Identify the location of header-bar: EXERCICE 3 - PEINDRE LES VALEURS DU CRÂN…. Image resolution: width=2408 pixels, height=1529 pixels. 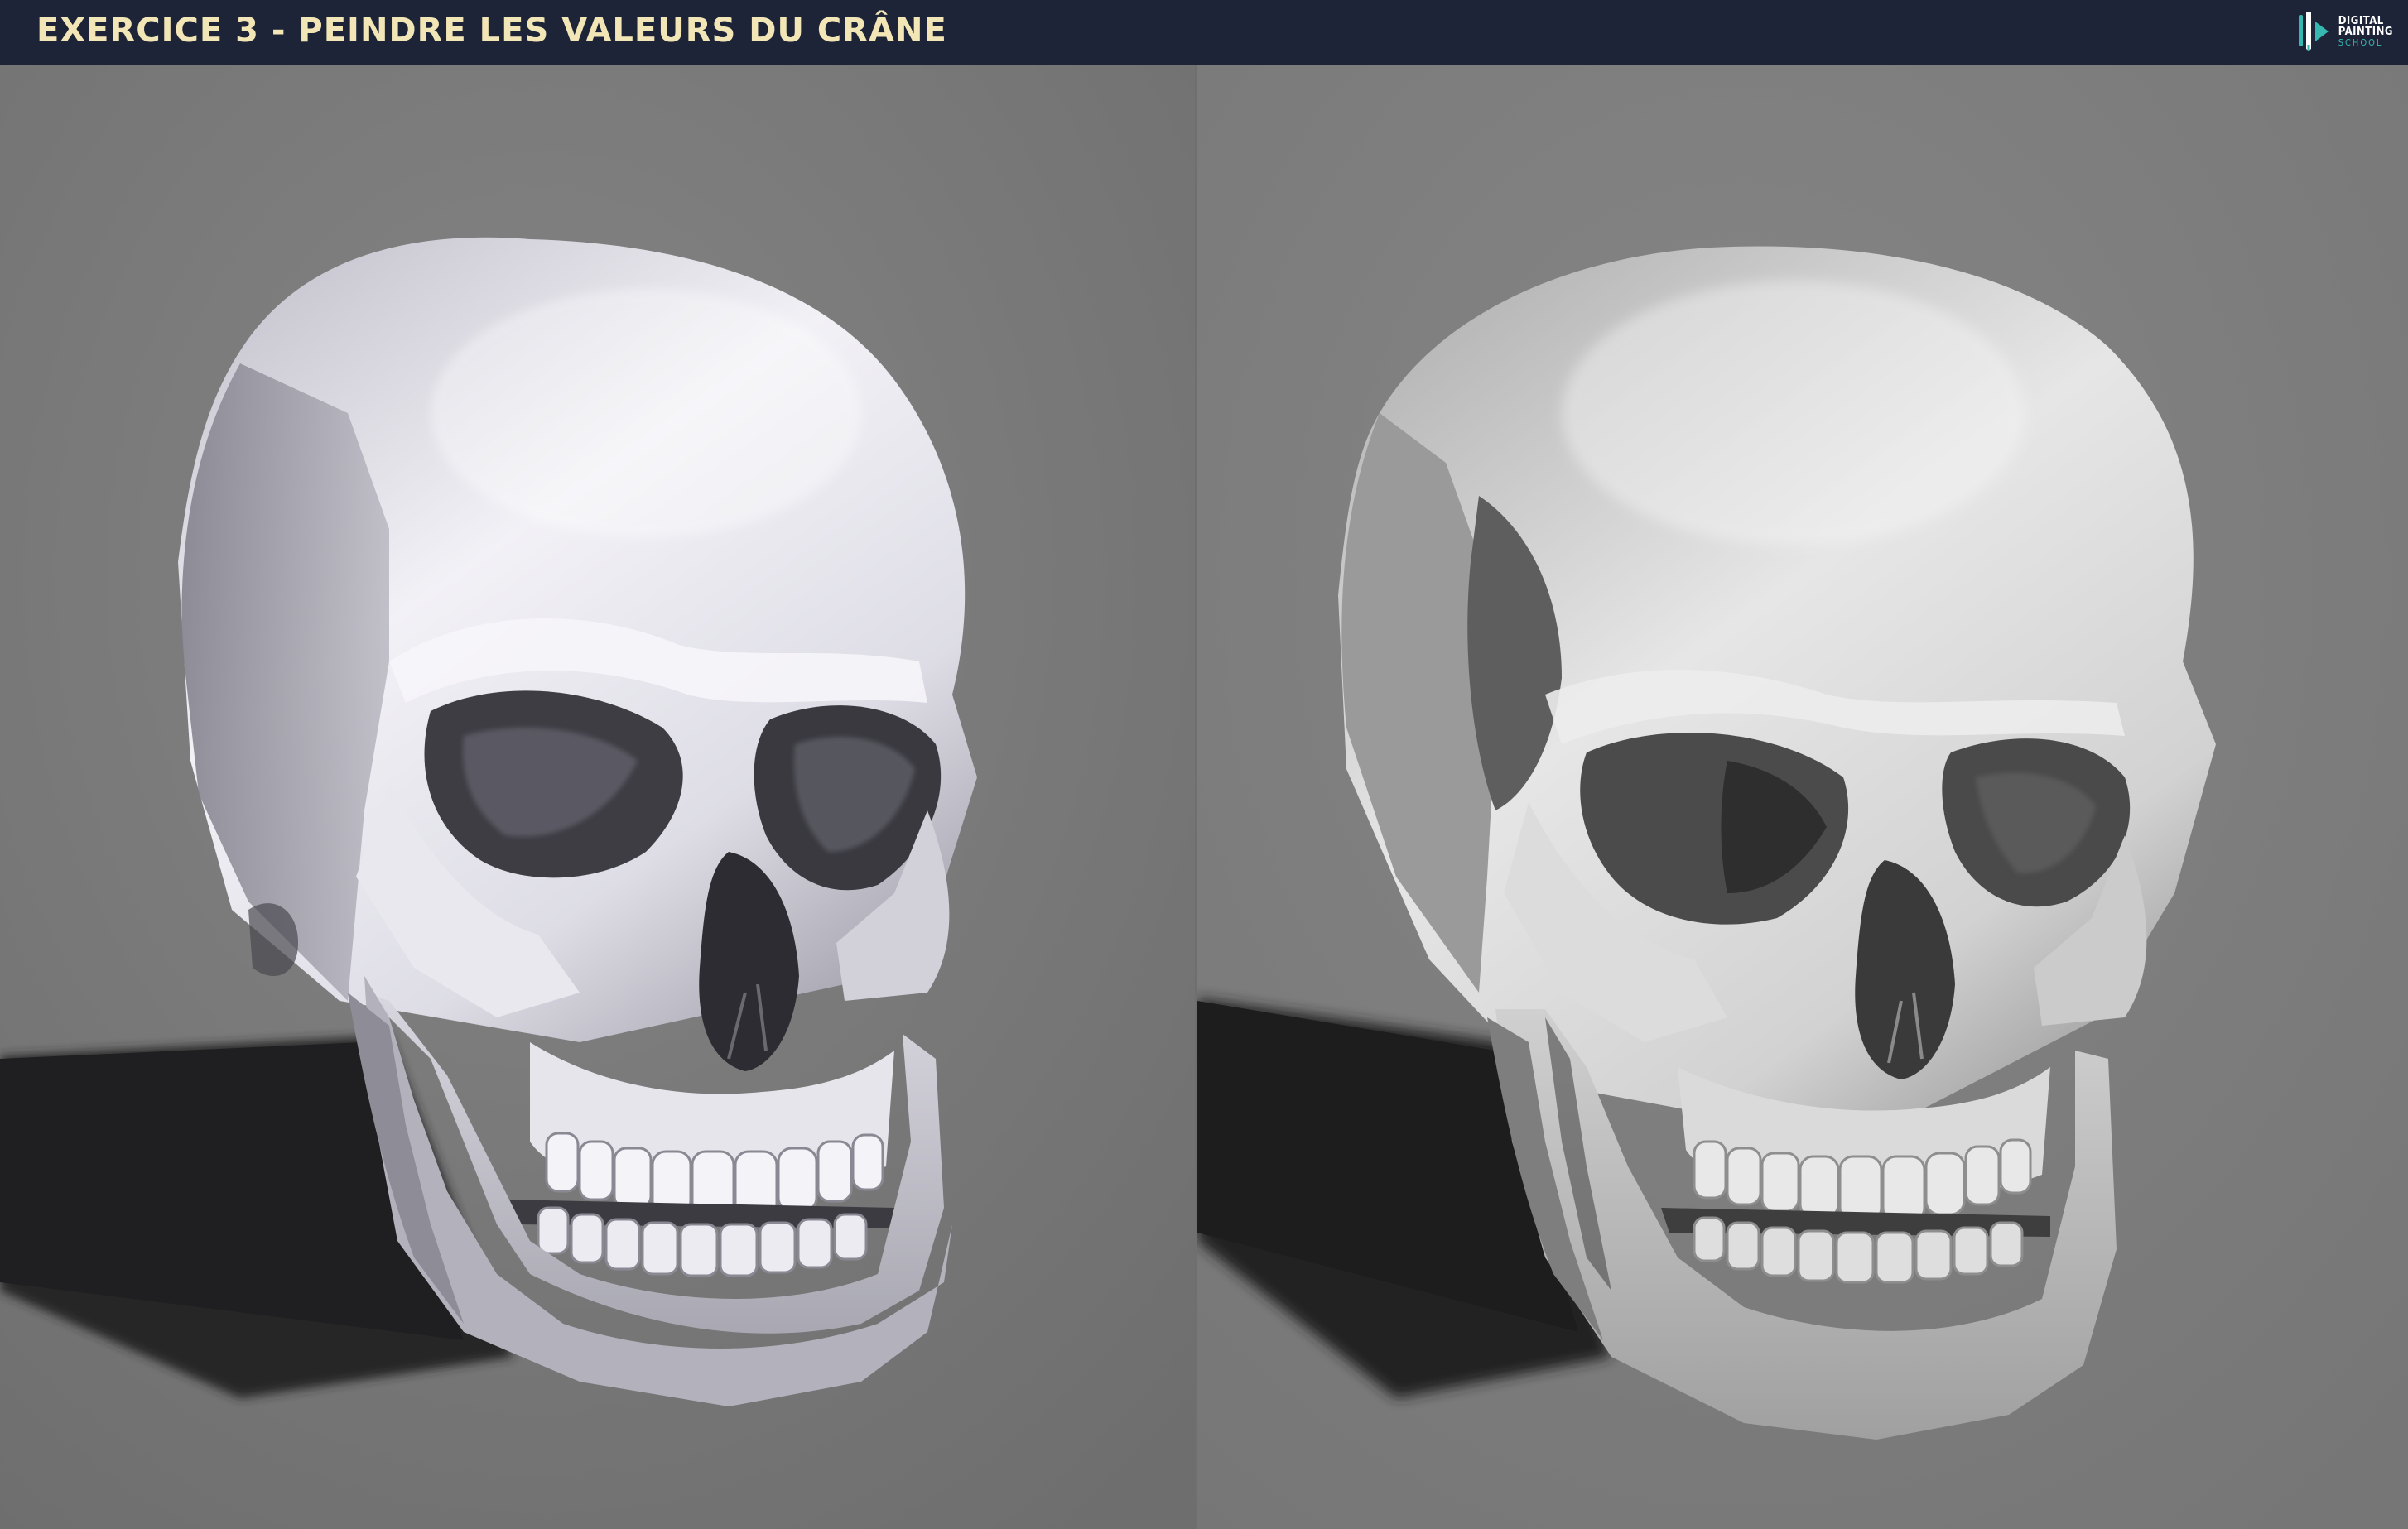
(1204, 32).